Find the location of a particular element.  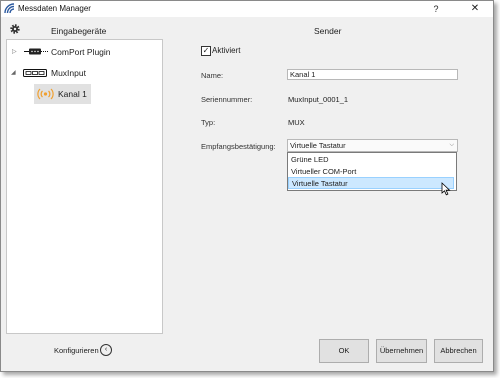

tree-item-label: Kanal 1 is located at coordinates (72, 94).